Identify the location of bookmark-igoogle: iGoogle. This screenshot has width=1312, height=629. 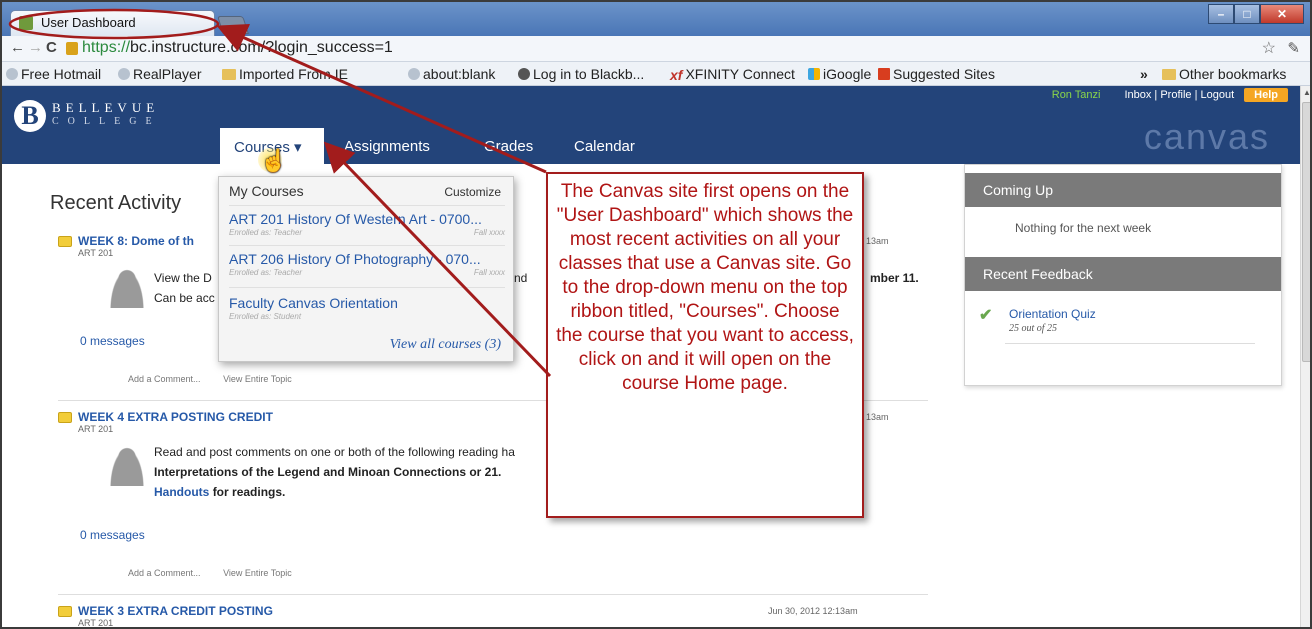
(839, 74).